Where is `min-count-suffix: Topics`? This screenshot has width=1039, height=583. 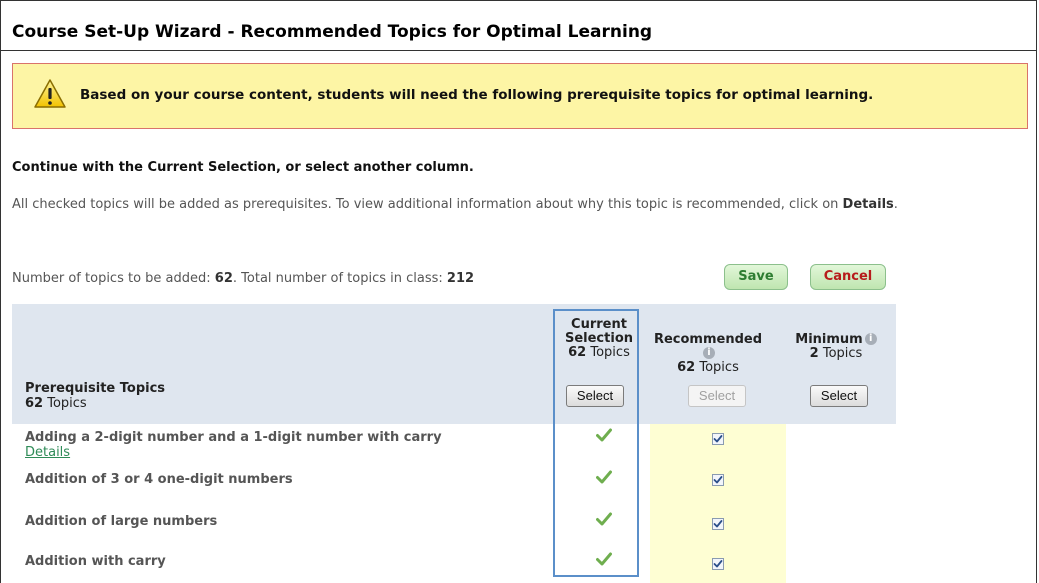
min-count-suffix: Topics is located at coordinates (840, 353).